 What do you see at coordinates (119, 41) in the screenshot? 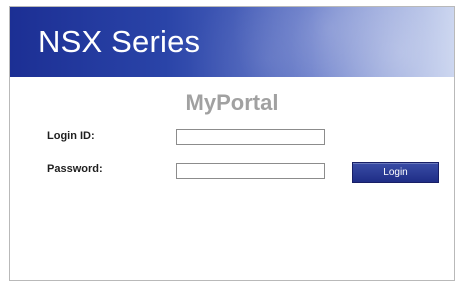
I see `product-title: NSX Series` at bounding box center [119, 41].